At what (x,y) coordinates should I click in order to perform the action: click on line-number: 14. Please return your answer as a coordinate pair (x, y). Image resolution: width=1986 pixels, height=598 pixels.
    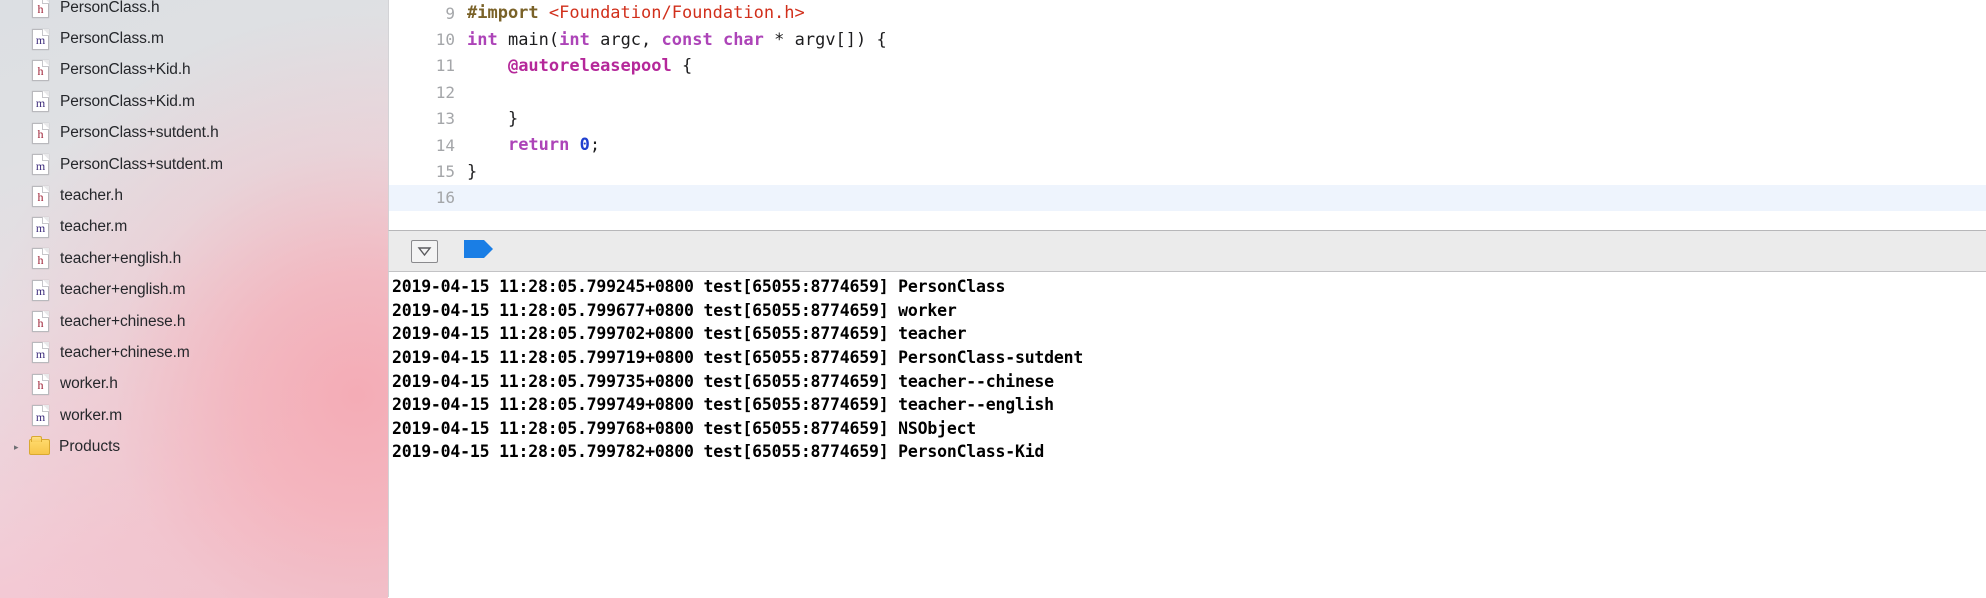
    Looking at the image, I should click on (445, 145).